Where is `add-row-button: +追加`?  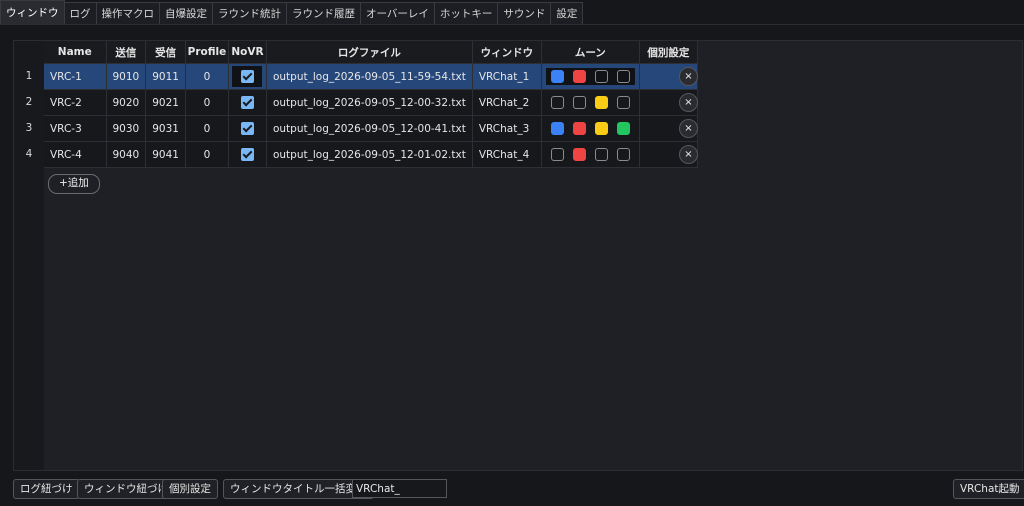
add-row-button: +追加 is located at coordinates (74, 184).